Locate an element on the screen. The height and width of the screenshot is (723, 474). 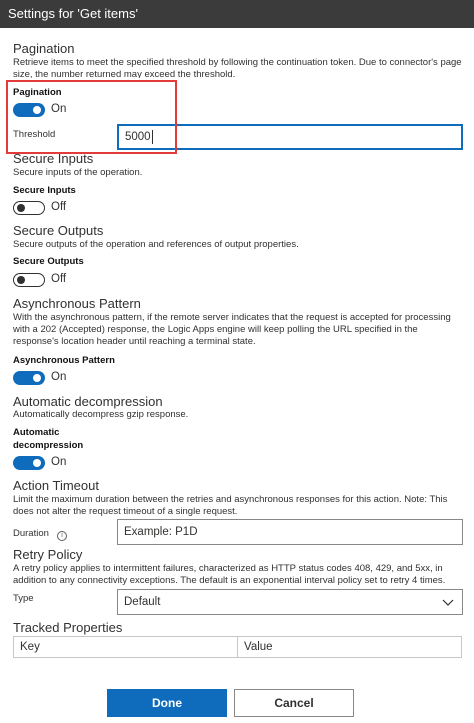
secure-inputs-heading: Secure Inputs is located at coordinates (53, 158).